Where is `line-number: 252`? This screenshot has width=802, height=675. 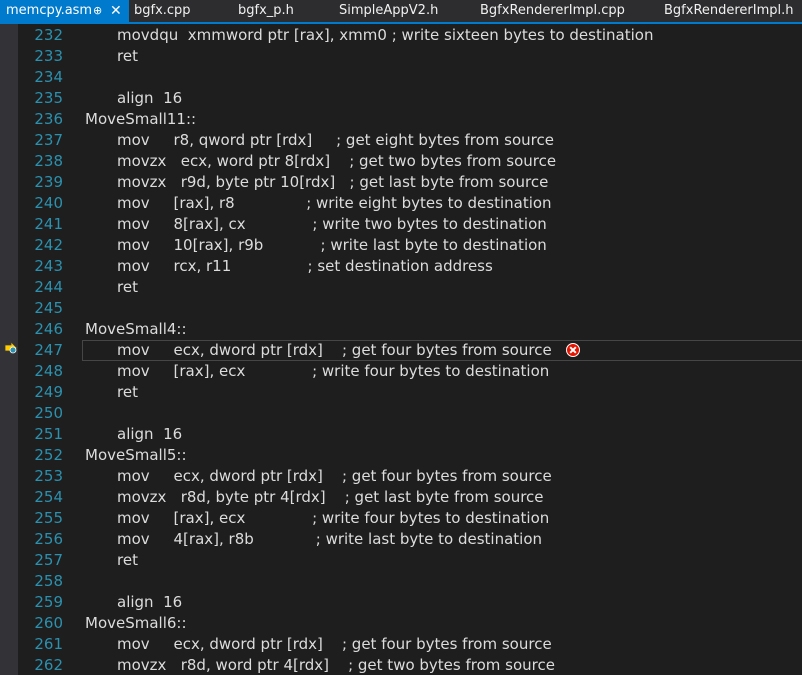
line-number: 252 is located at coordinates (48, 455).